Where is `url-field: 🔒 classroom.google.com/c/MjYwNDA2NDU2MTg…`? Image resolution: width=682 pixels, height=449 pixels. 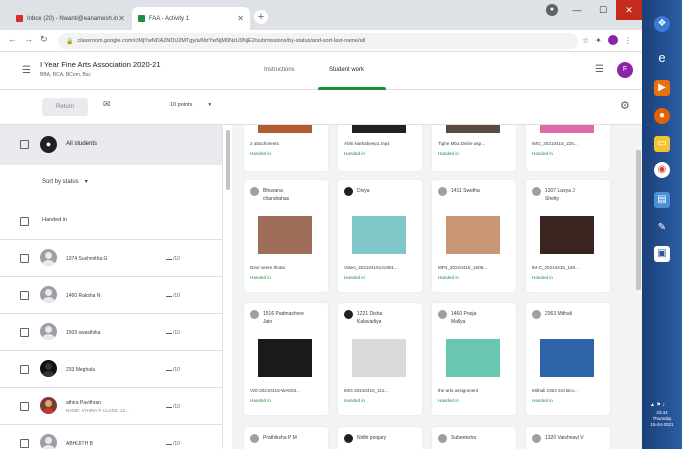
url-field: 🔒 classroom.google.com/c/MjYwNDA2NDU2MTg… is located at coordinates (318, 41).